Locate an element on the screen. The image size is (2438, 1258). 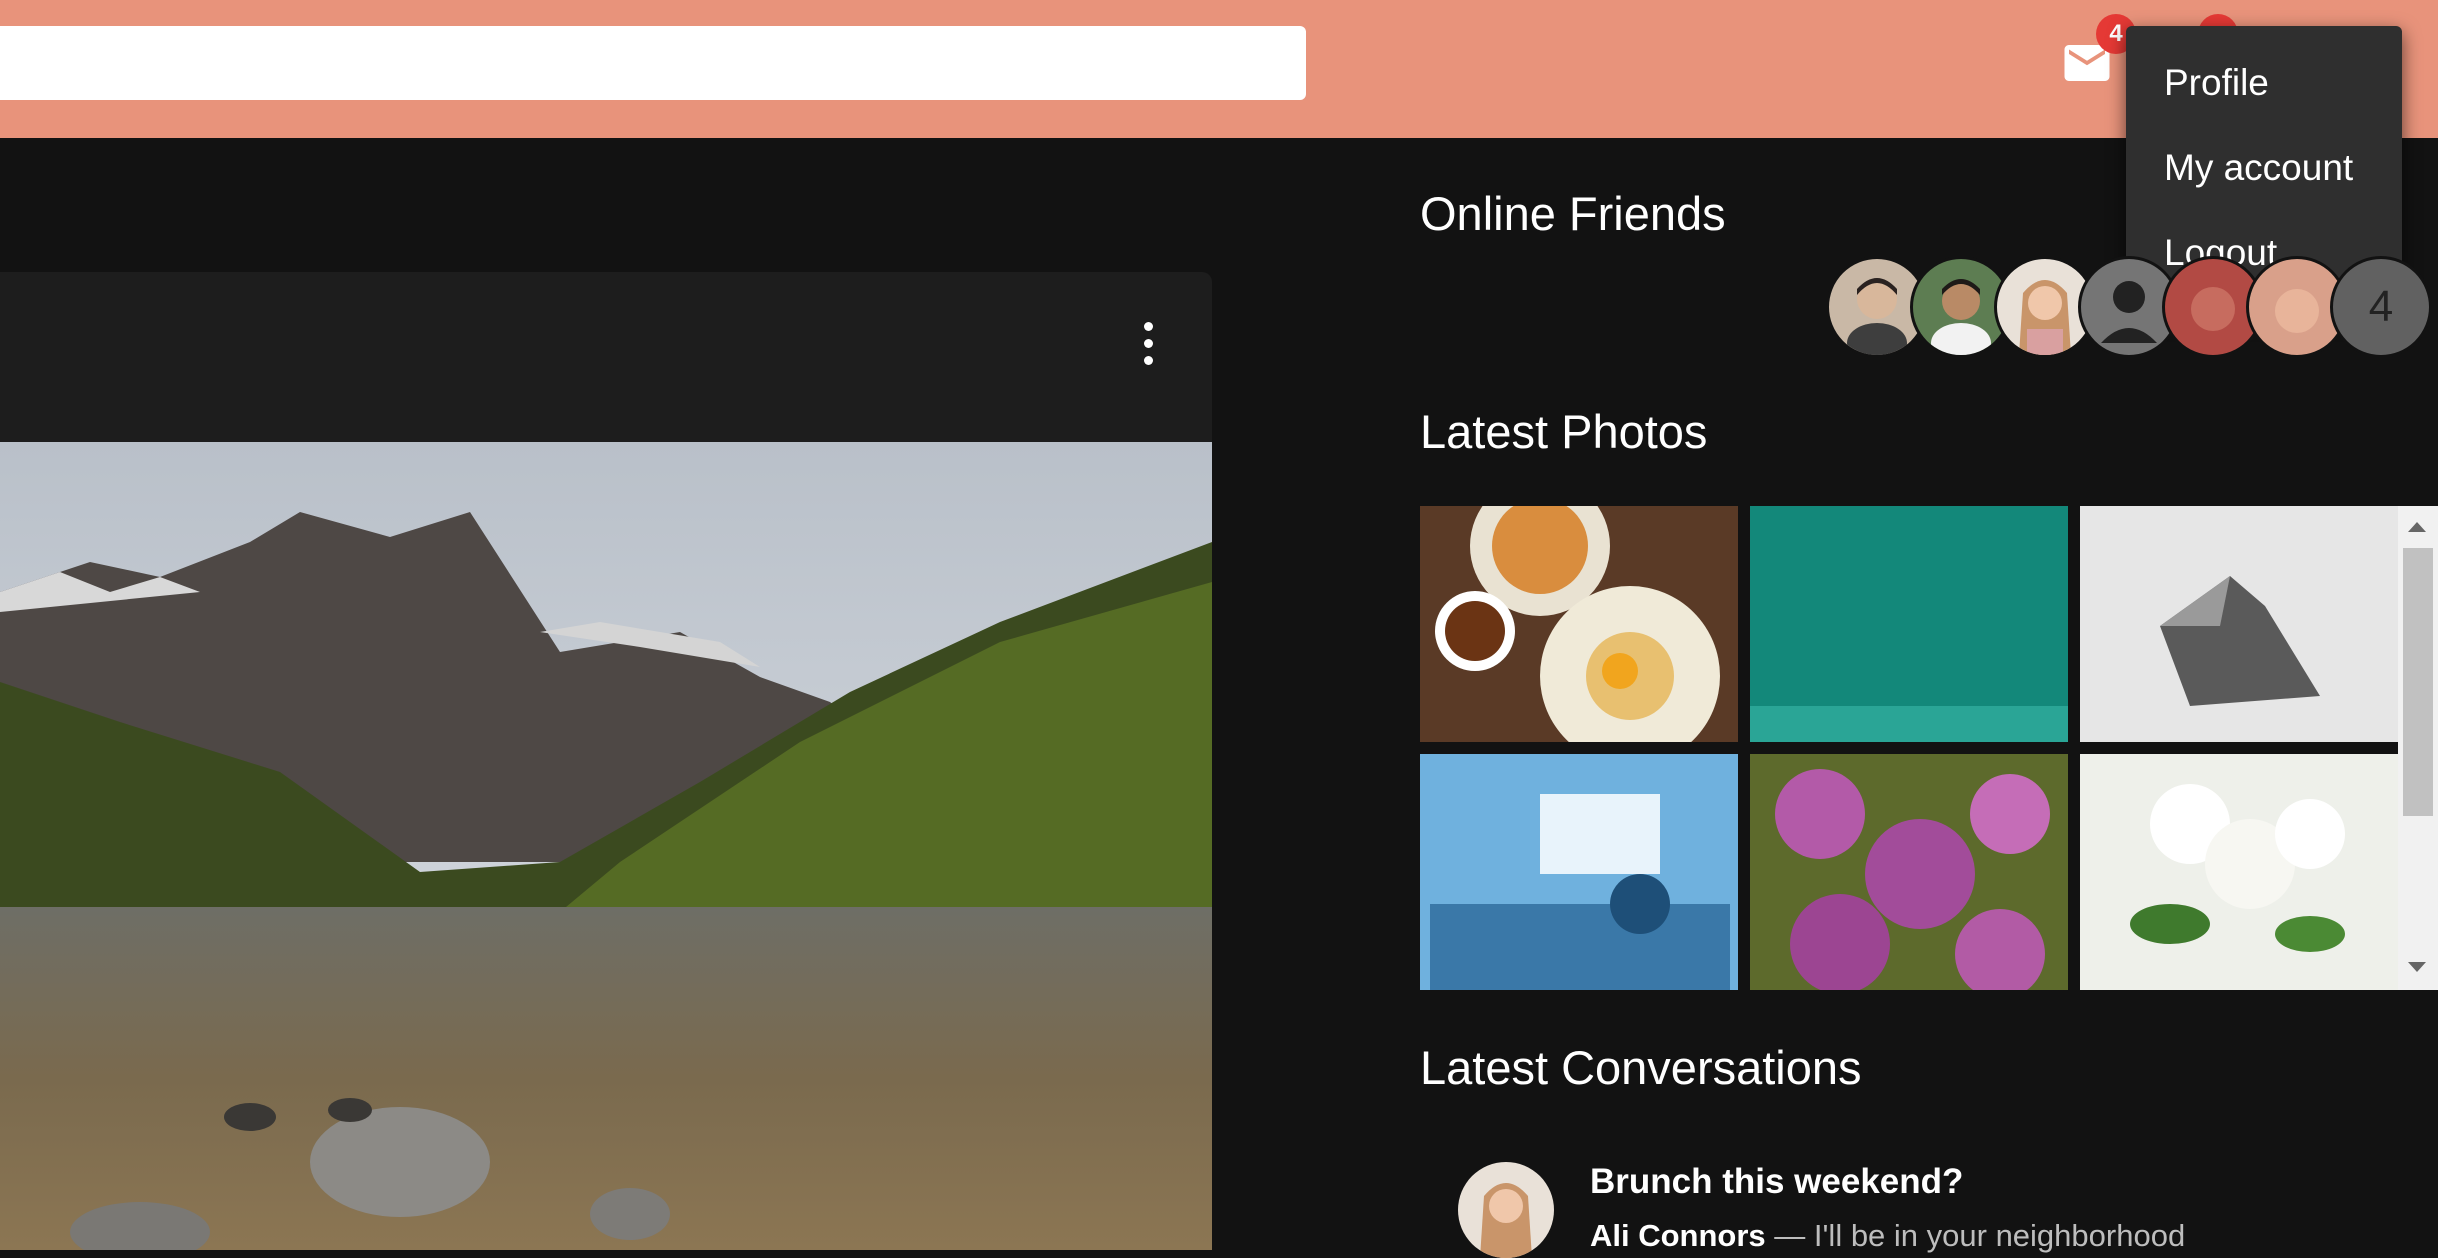
scroll-up-icon is located at coordinates (2417, 527).